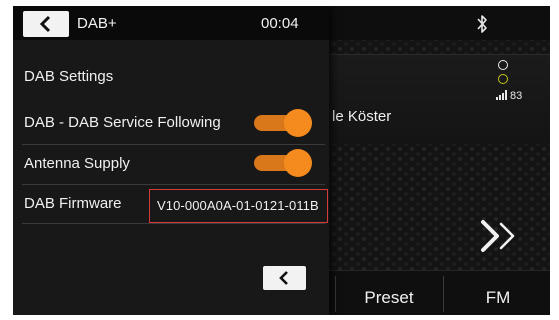 This screenshot has height=320, width=559. What do you see at coordinates (482, 24) in the screenshot?
I see `bluetooth-icon` at bounding box center [482, 24].